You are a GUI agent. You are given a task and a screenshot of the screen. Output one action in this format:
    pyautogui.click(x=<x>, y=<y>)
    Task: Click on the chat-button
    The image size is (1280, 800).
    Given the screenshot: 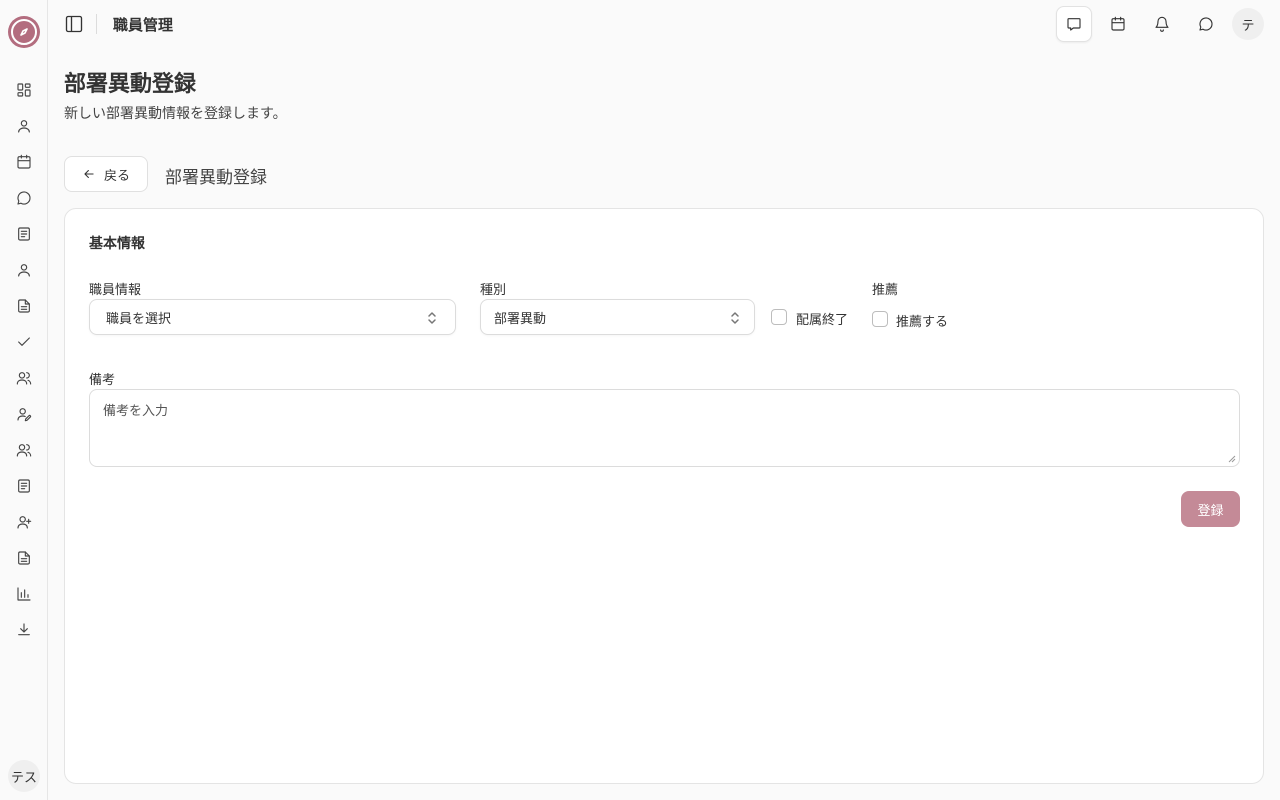 What is the action you would take?
    pyautogui.click(x=1074, y=24)
    